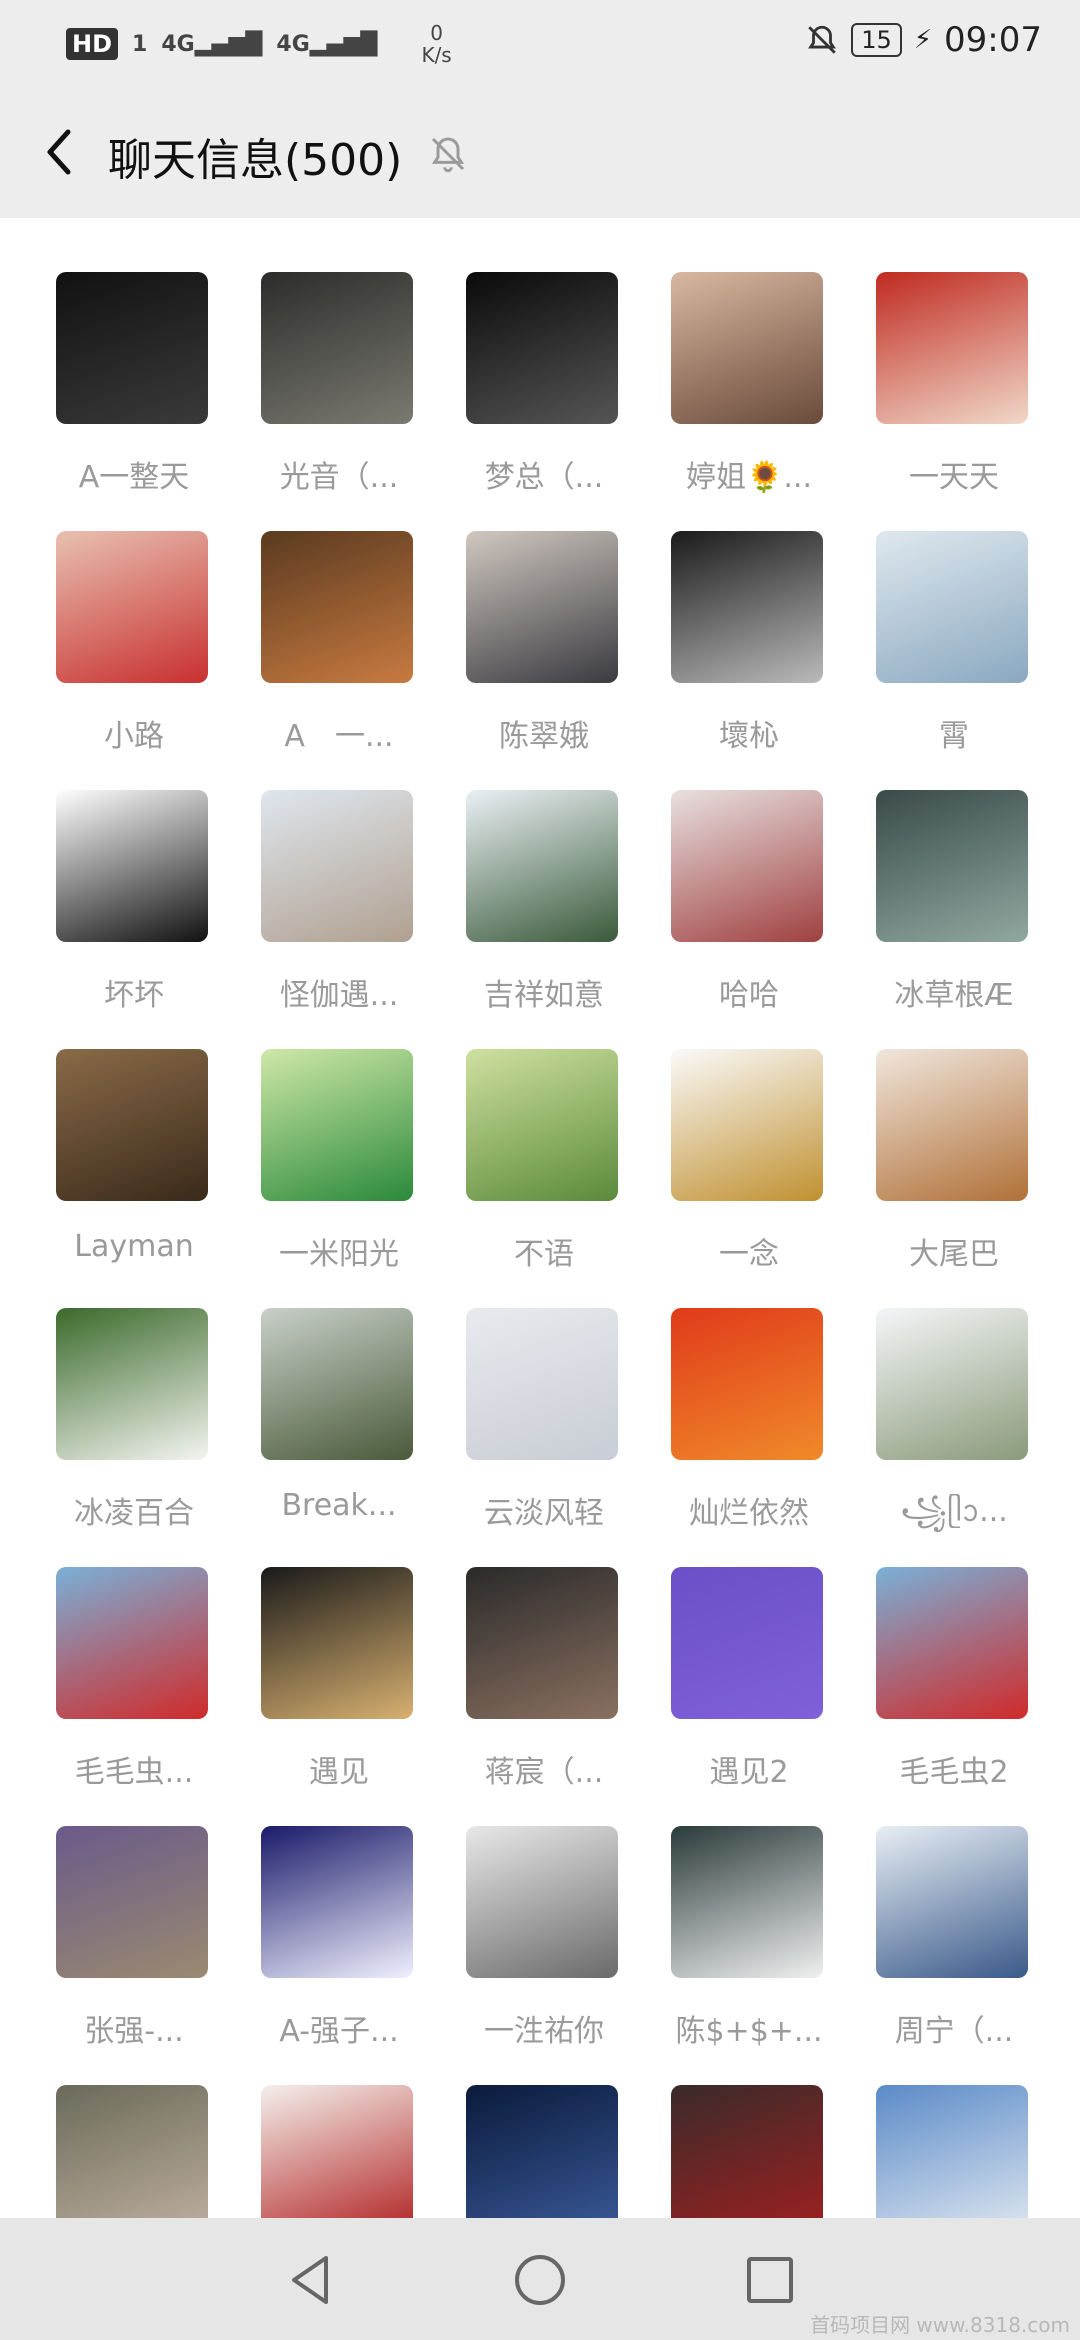  What do you see at coordinates (134, 995) in the screenshot?
I see `member-name: 坏坏` at bounding box center [134, 995].